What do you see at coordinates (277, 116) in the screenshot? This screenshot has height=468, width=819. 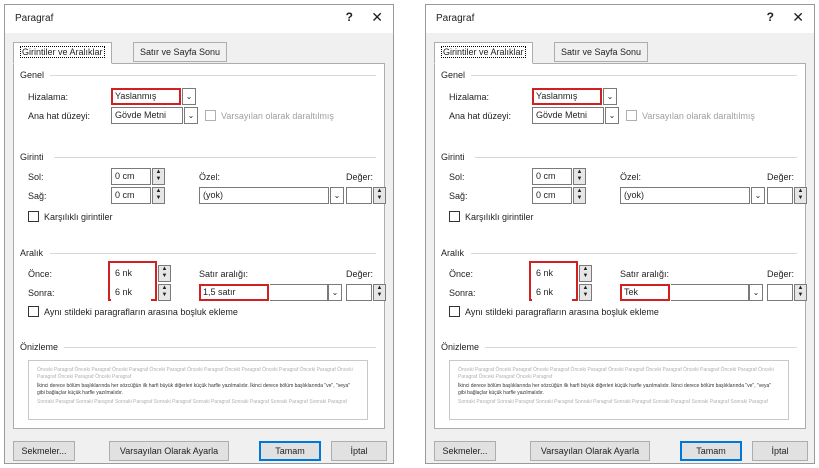 I see `collapsed-label: Varsayılan olarak daraltılmış` at bounding box center [277, 116].